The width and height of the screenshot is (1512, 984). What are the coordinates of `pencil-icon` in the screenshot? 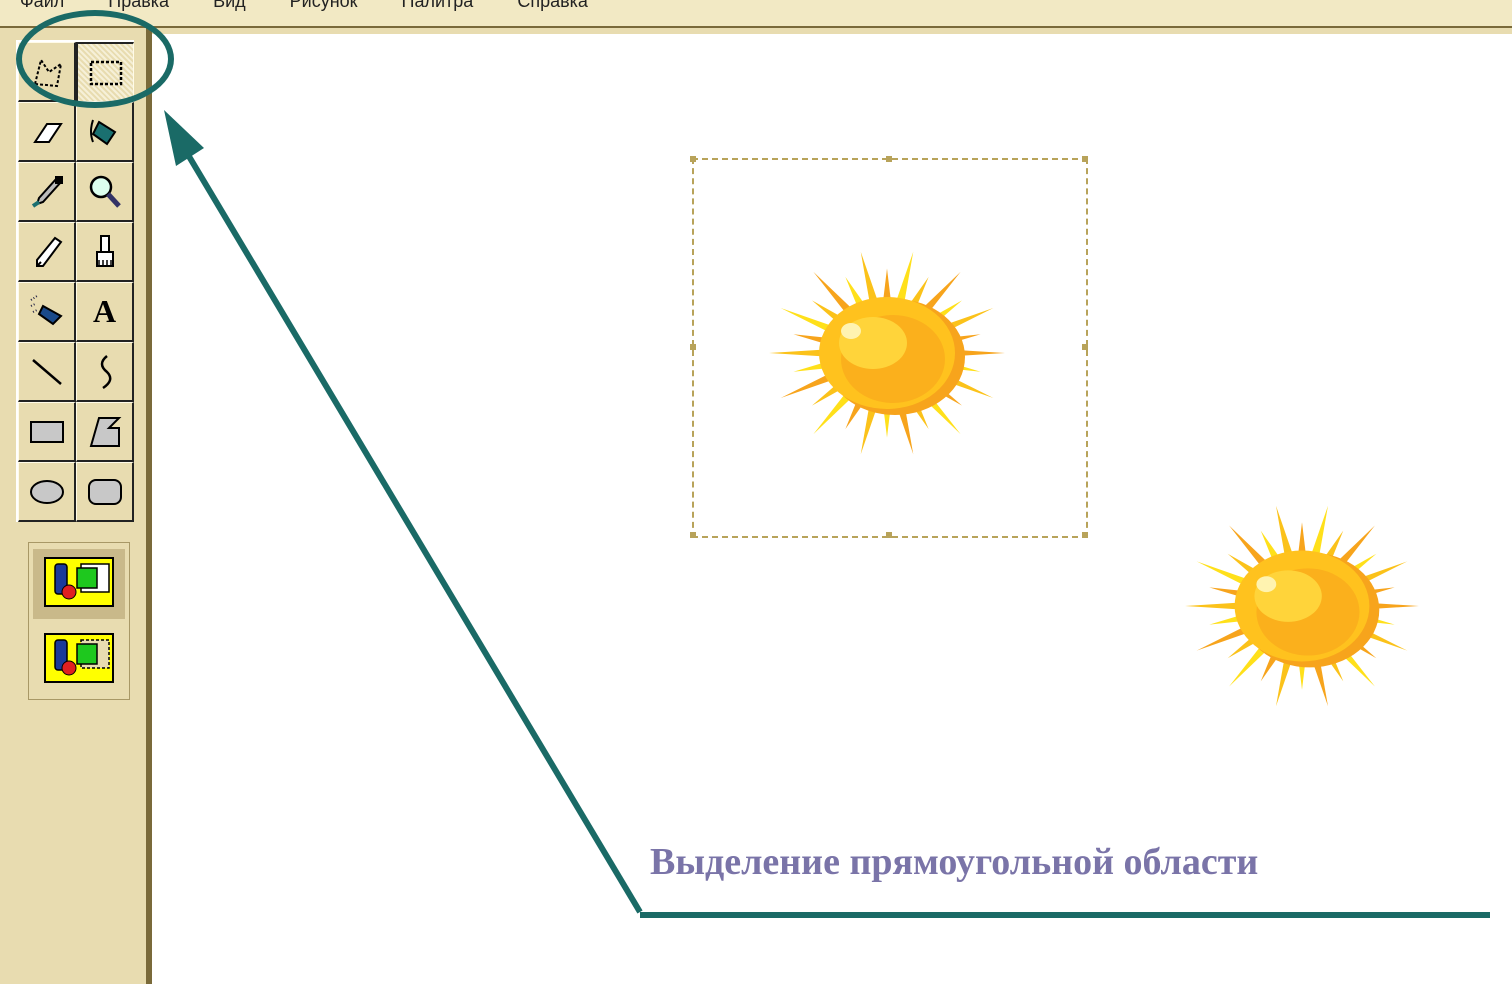 It's located at (48, 251).